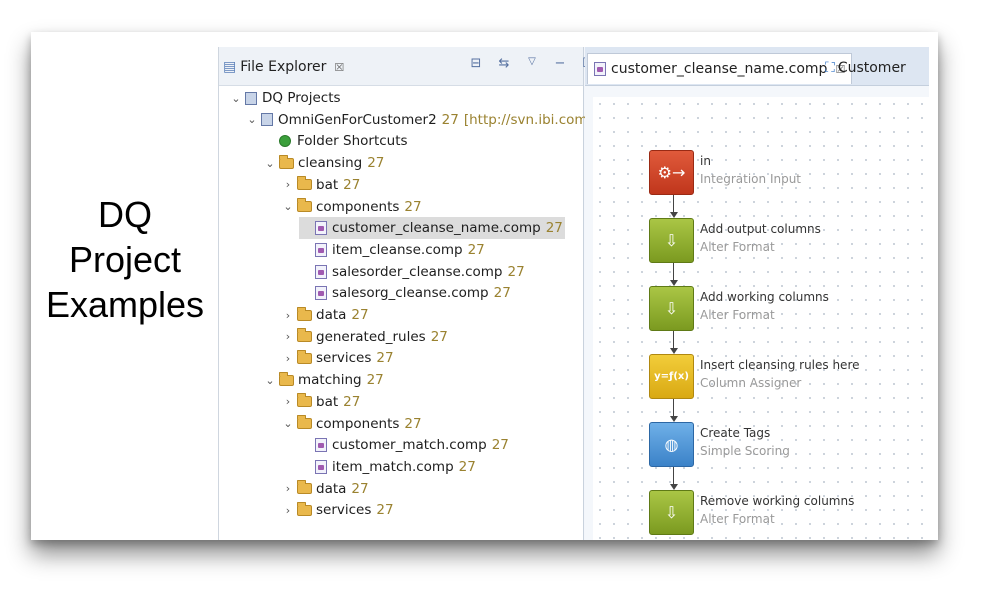  What do you see at coordinates (284, 98) in the screenshot?
I see `tree-item: ⌄ DQ Projects` at bounding box center [284, 98].